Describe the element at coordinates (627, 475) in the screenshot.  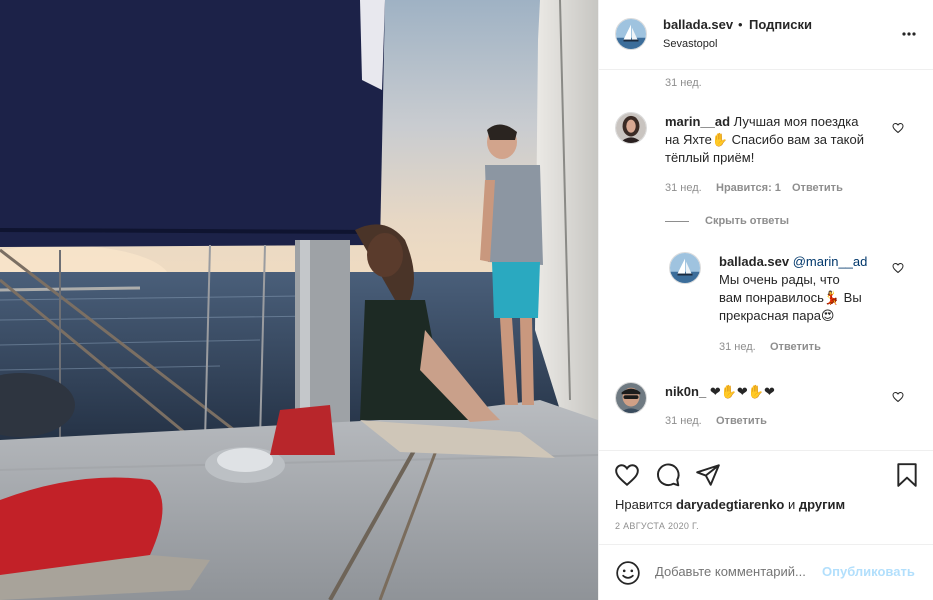
I see `heart-icon` at that location.